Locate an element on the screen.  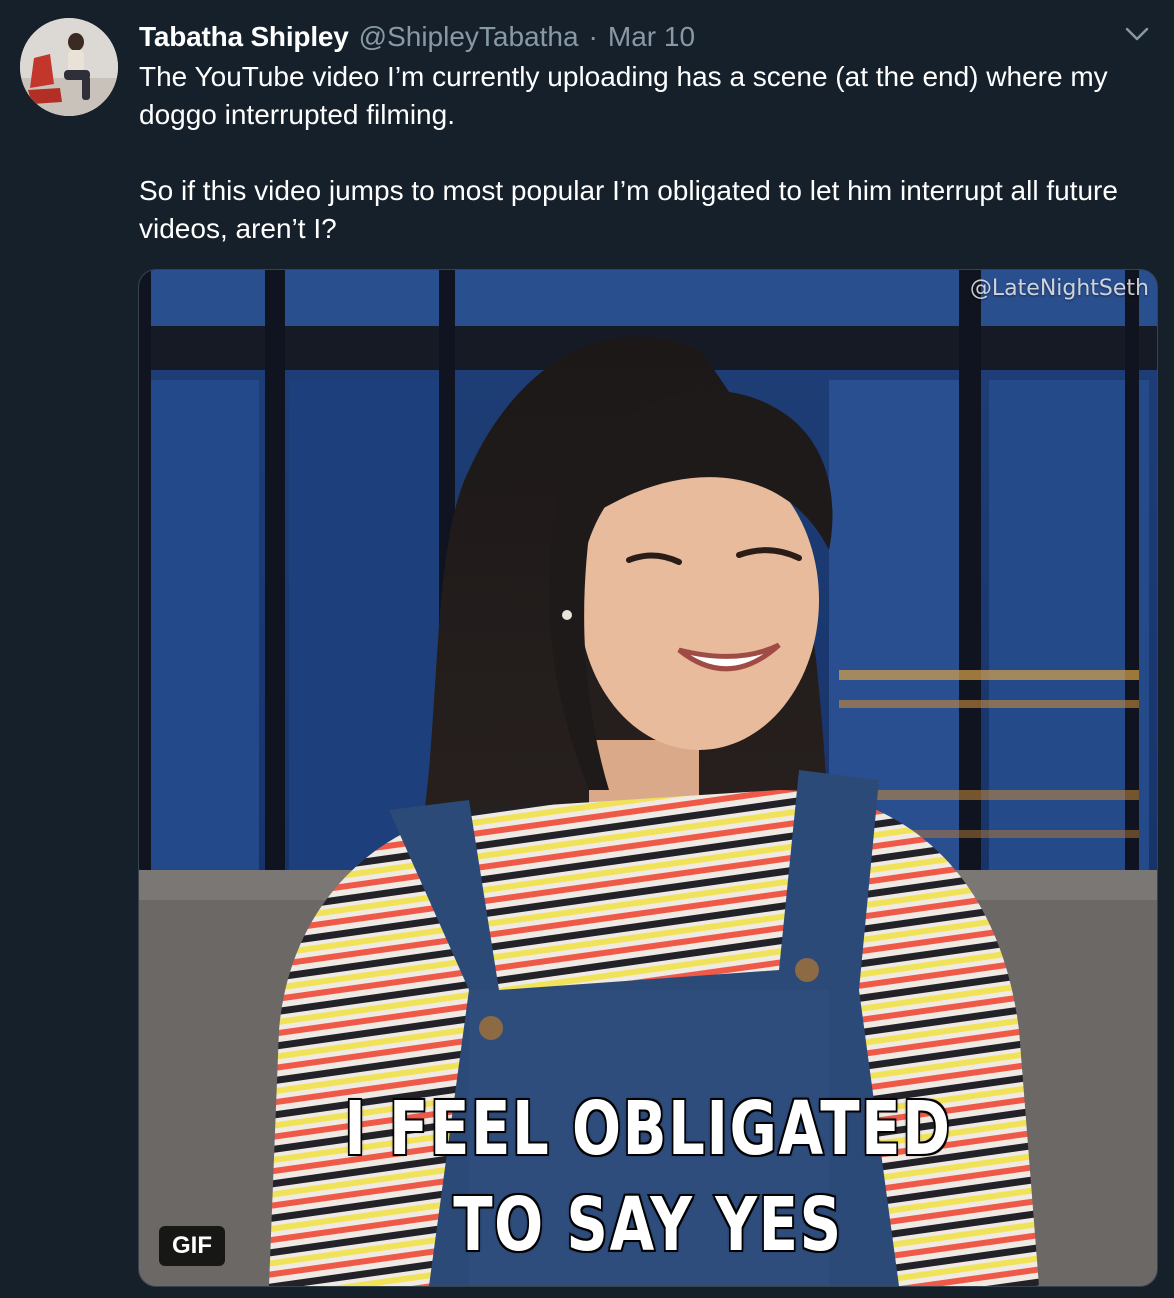
gif-badge: GIF is located at coordinates (192, 1246).